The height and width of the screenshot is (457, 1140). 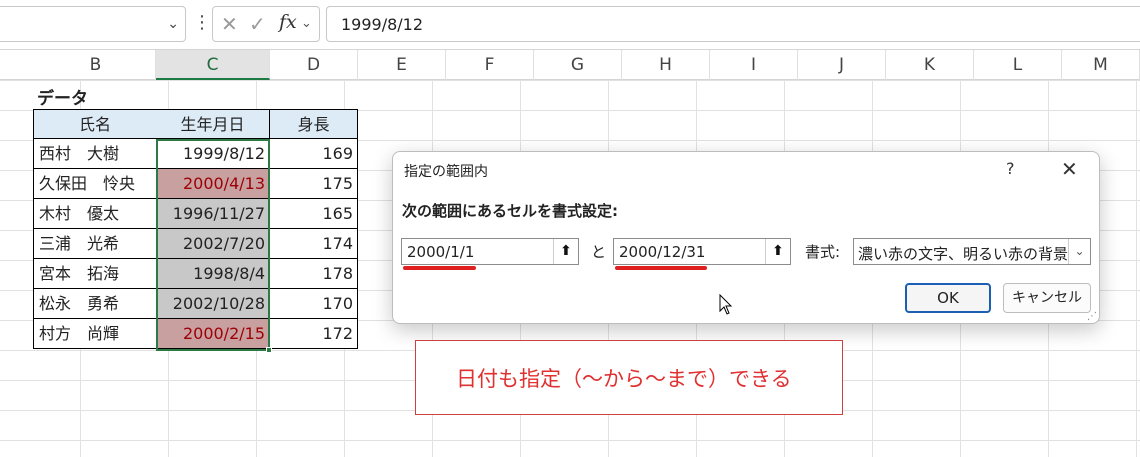 What do you see at coordinates (402, 65) in the screenshot?
I see `column-header-e: E` at bounding box center [402, 65].